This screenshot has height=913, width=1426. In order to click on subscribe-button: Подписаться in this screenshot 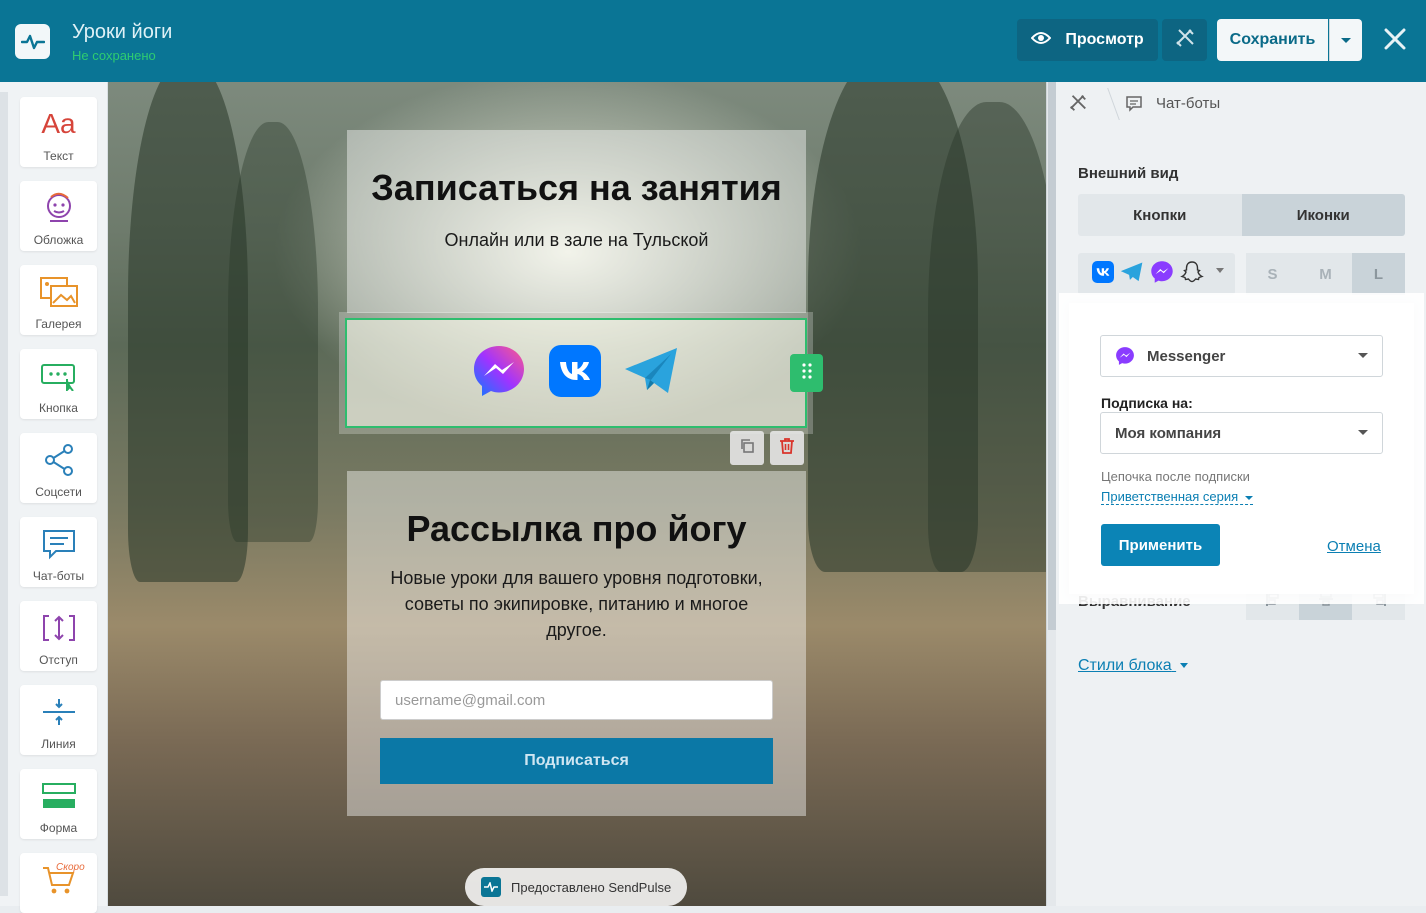, I will do `click(576, 761)`.